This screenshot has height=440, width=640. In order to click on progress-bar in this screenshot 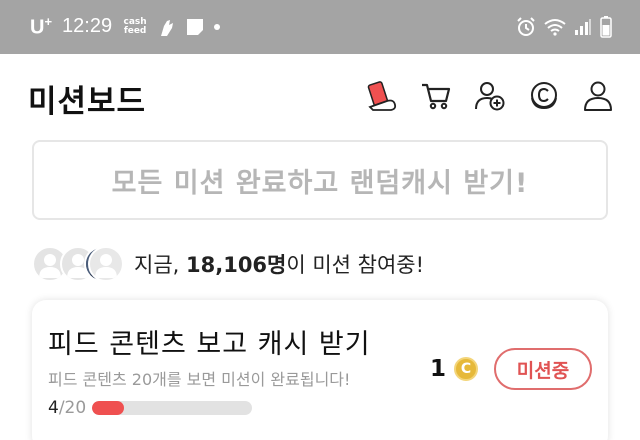, I will do `click(172, 408)`.